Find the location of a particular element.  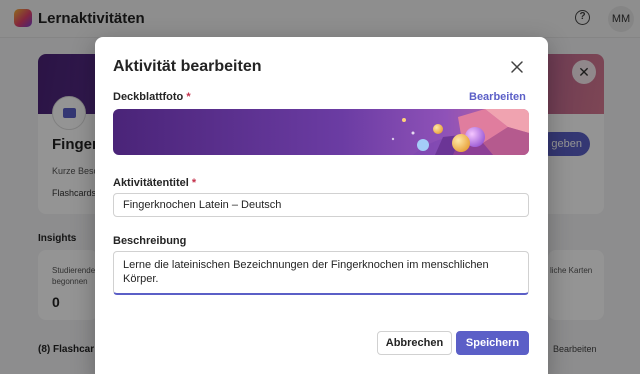

cancel-button: Abbrechen is located at coordinates (414, 343).